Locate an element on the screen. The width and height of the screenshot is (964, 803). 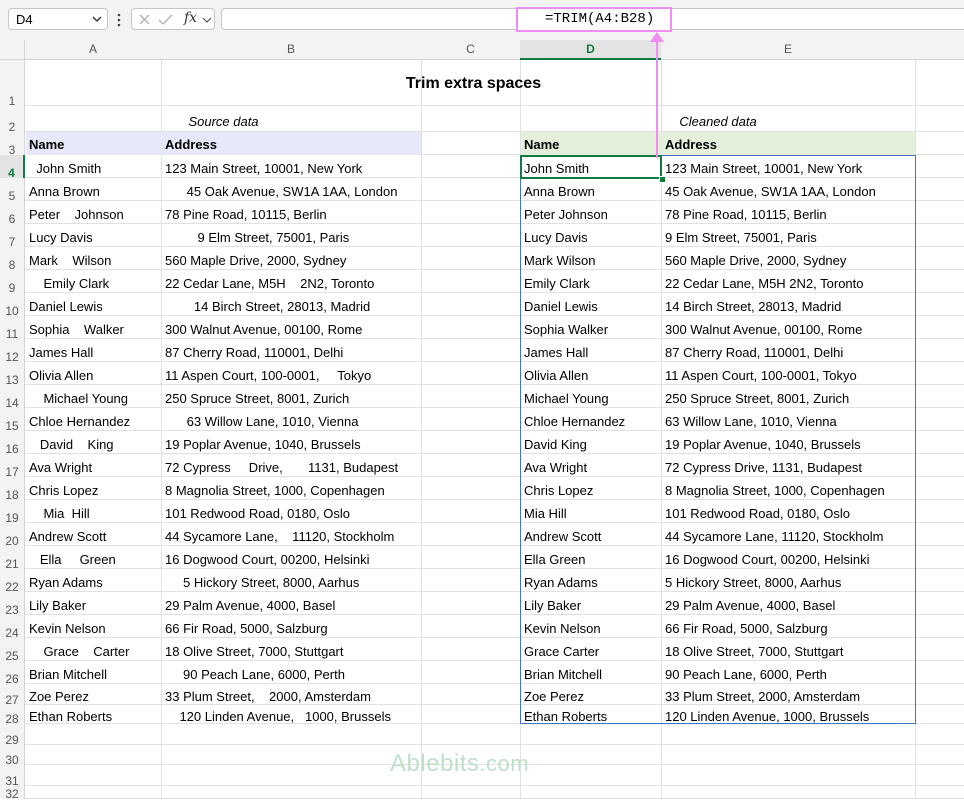
source-address-cell: 66 Fir Road, 5000, Salzburg is located at coordinates (291, 626).